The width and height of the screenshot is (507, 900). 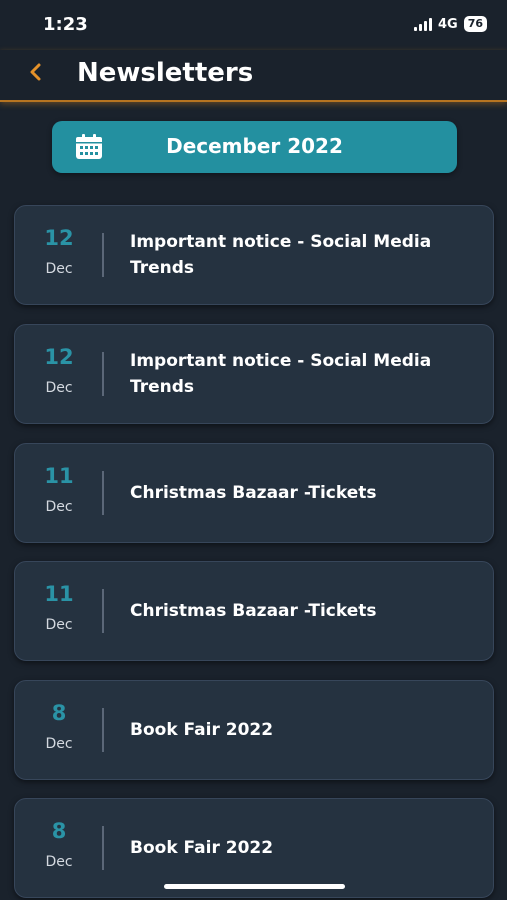 I want to click on chevron-left-icon, so click(x=35, y=72).